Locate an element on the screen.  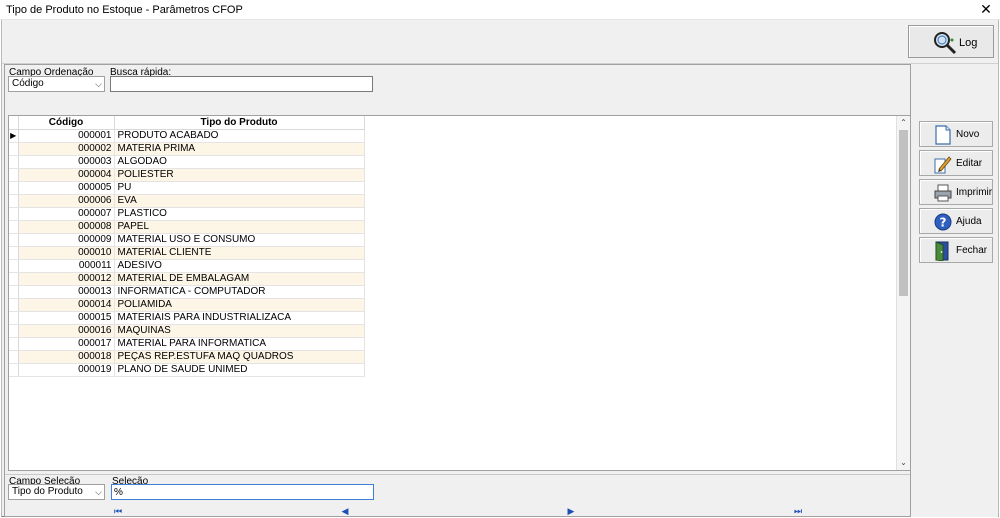
table-row: 000017 MATERIAL PARA INFORMATICA is located at coordinates (187, 344).